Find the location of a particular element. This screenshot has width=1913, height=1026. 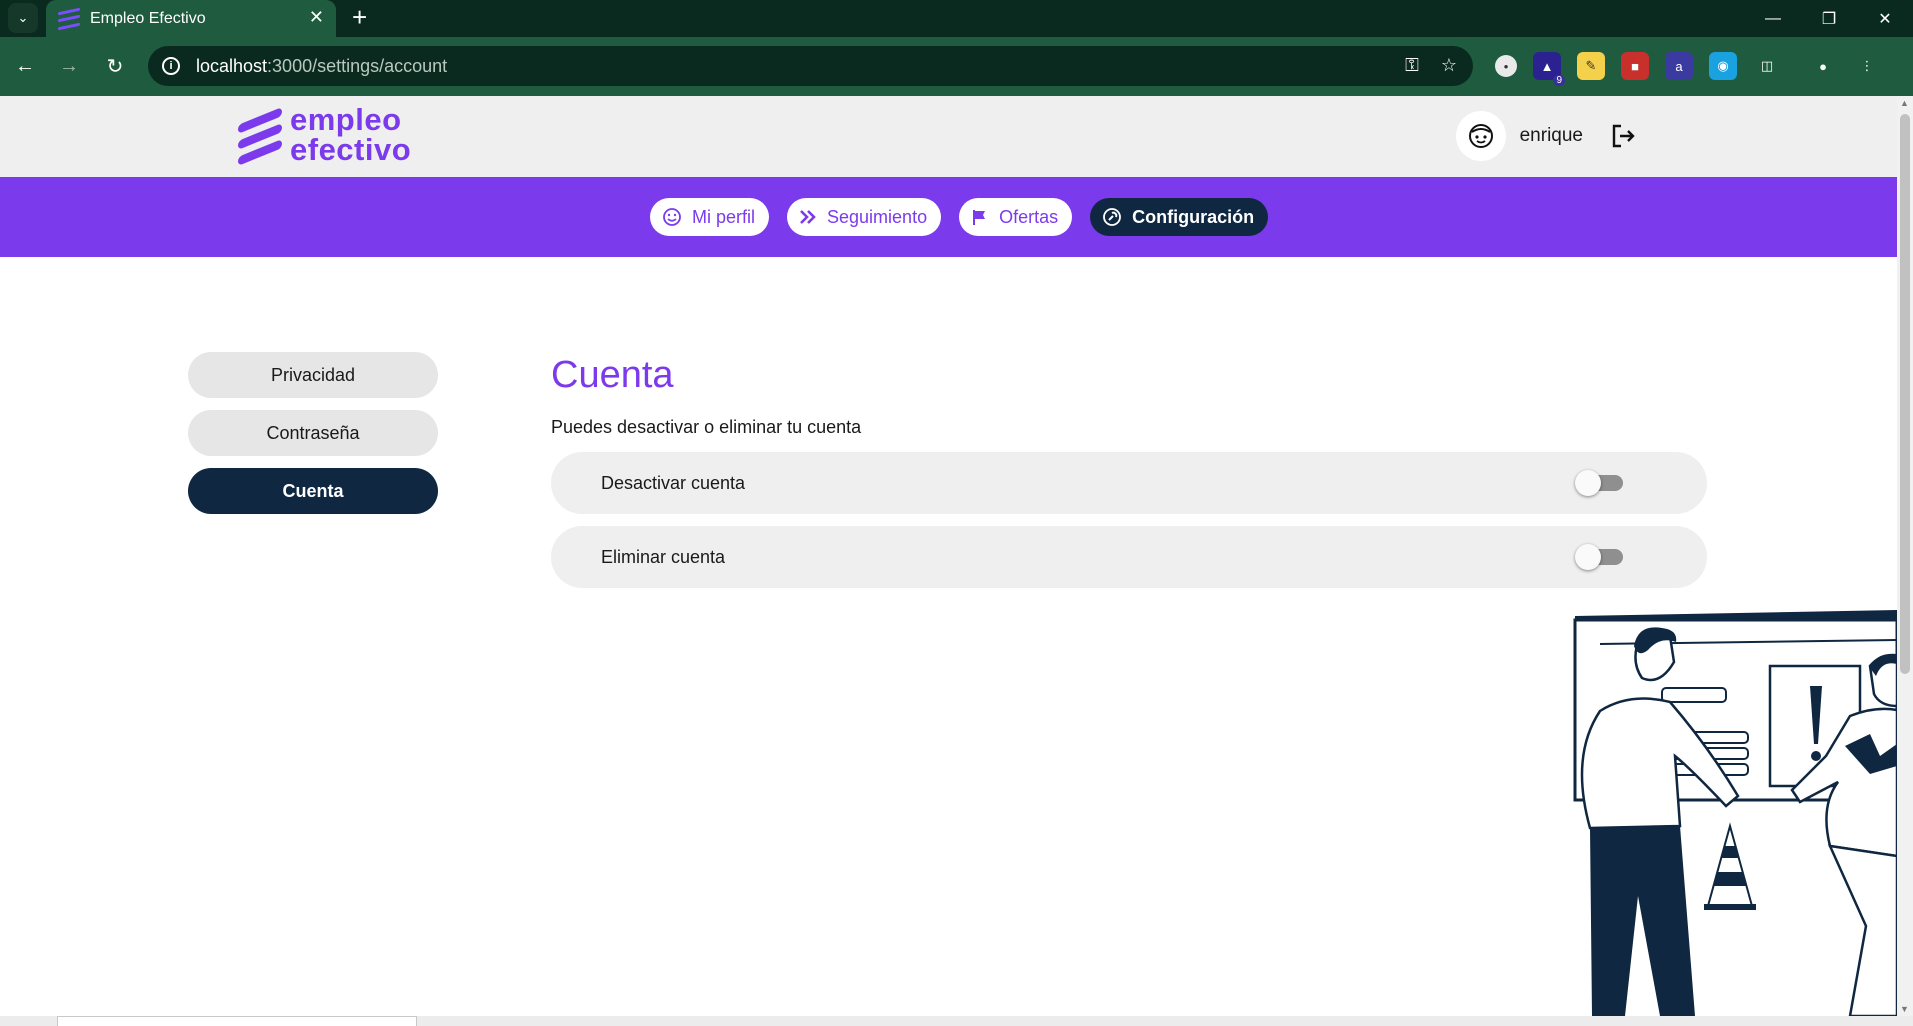

logout-icon is located at coordinates (1623, 136).